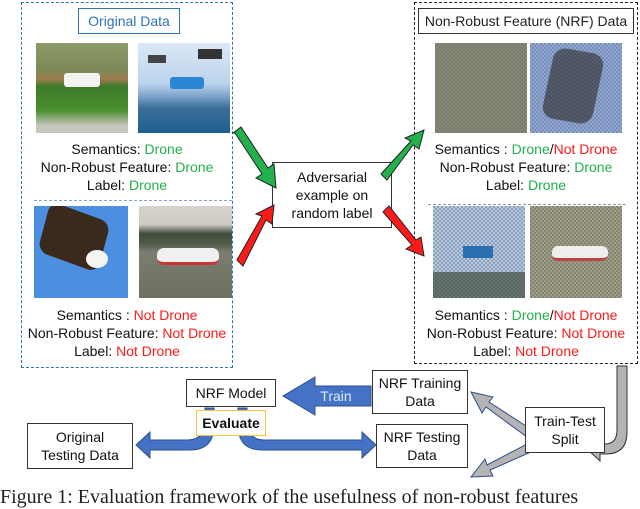 This screenshot has height=509, width=640. I want to click on nrf-testing-line-1: NRF Testing, so click(422, 437).